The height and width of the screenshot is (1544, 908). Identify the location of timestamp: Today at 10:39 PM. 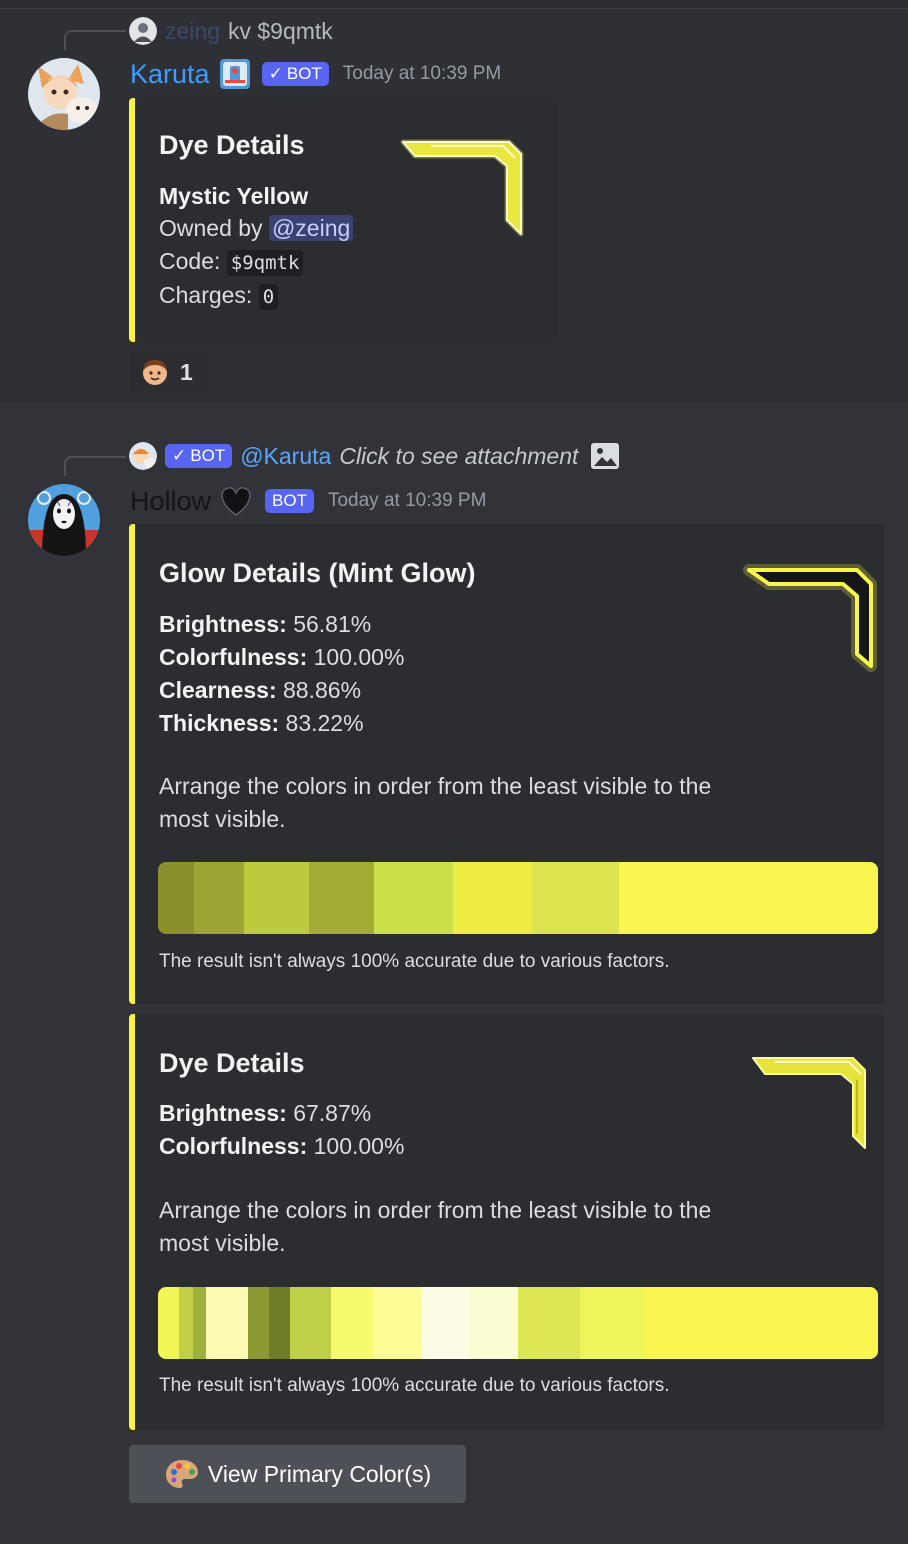
(422, 74).